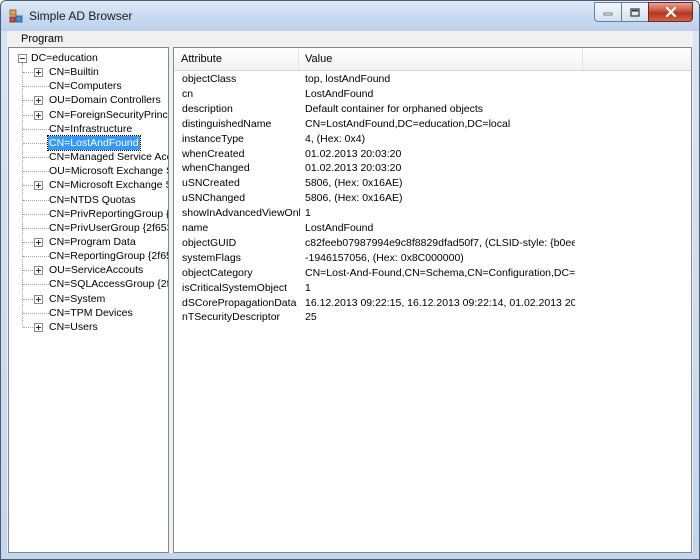 This screenshot has width=700, height=560. What do you see at coordinates (96, 270) in the screenshot?
I see `tree-item-label: OU=ServiceAccouts` at bounding box center [96, 270].